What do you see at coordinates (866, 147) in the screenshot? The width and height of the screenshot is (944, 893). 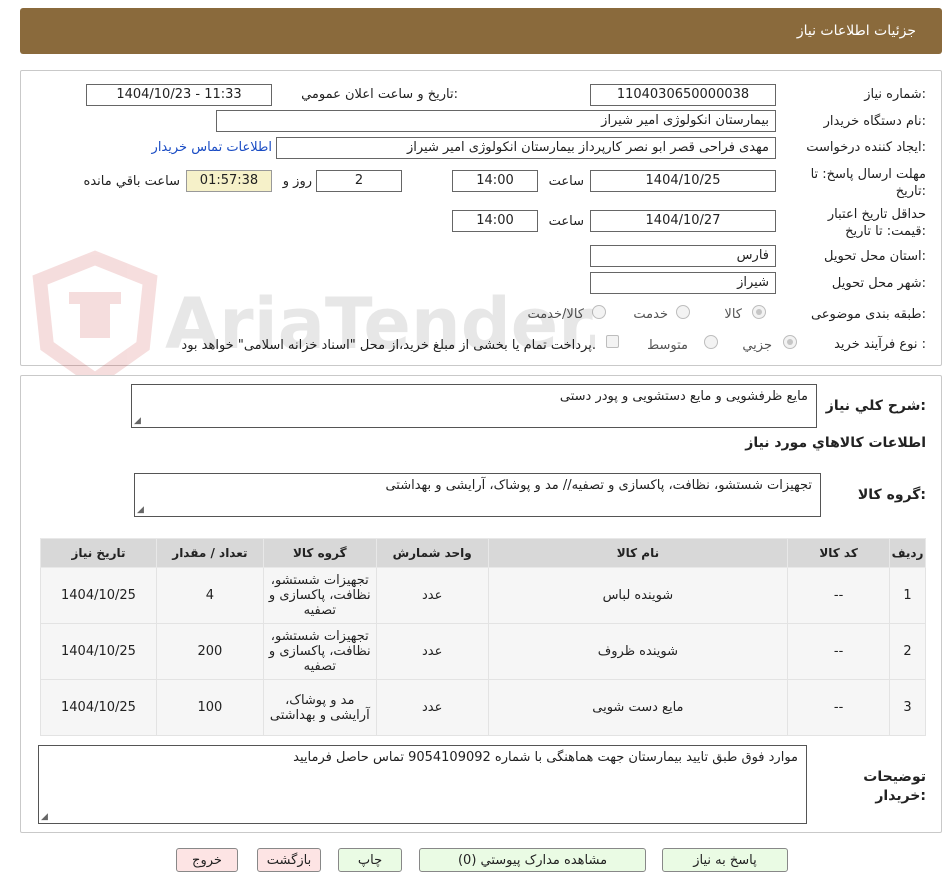 I see `creator-label: ایجاد کننده درخواست:` at bounding box center [866, 147].